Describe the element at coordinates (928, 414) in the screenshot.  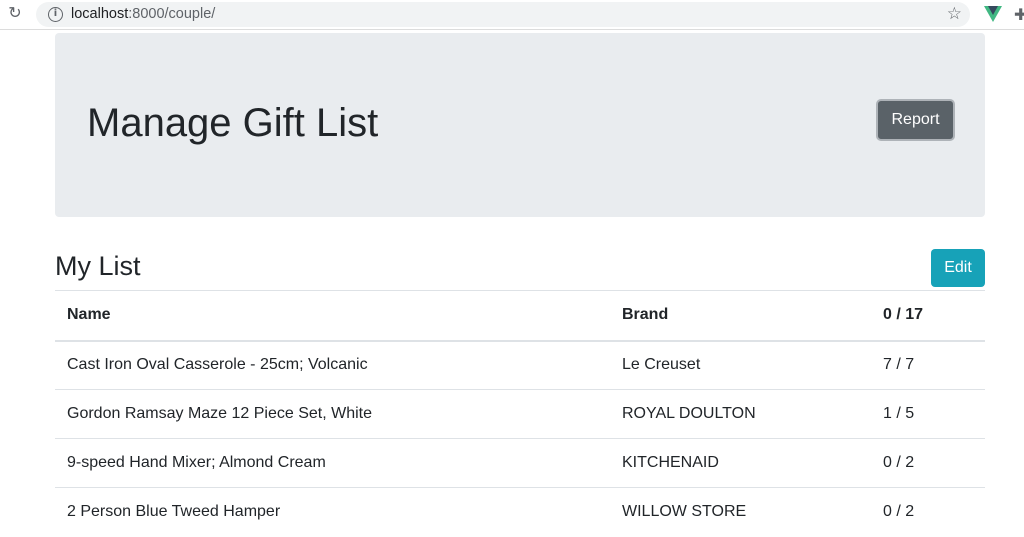
I see `cell-quantity: 1 / 5` at that location.